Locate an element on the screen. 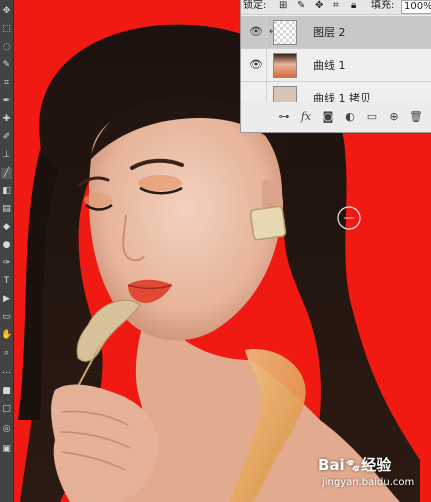  lock-artboard-icon: ⌗ is located at coordinates (336, 6).